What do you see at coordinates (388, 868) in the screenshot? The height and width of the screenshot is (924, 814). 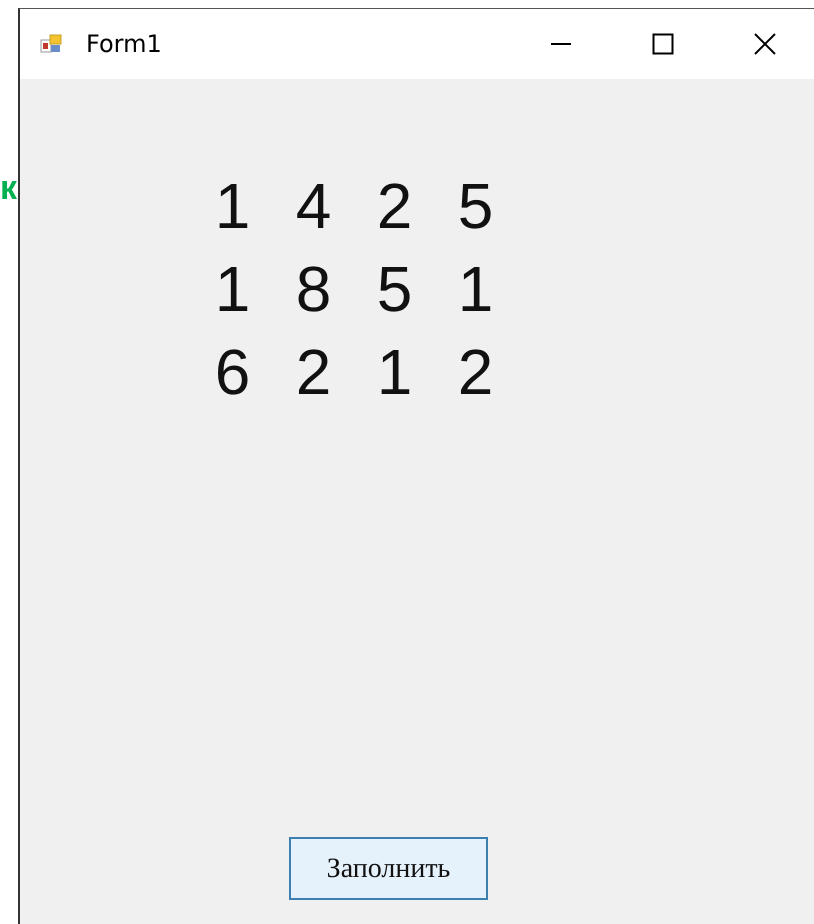 I see `fill-button: Заполнить` at bounding box center [388, 868].